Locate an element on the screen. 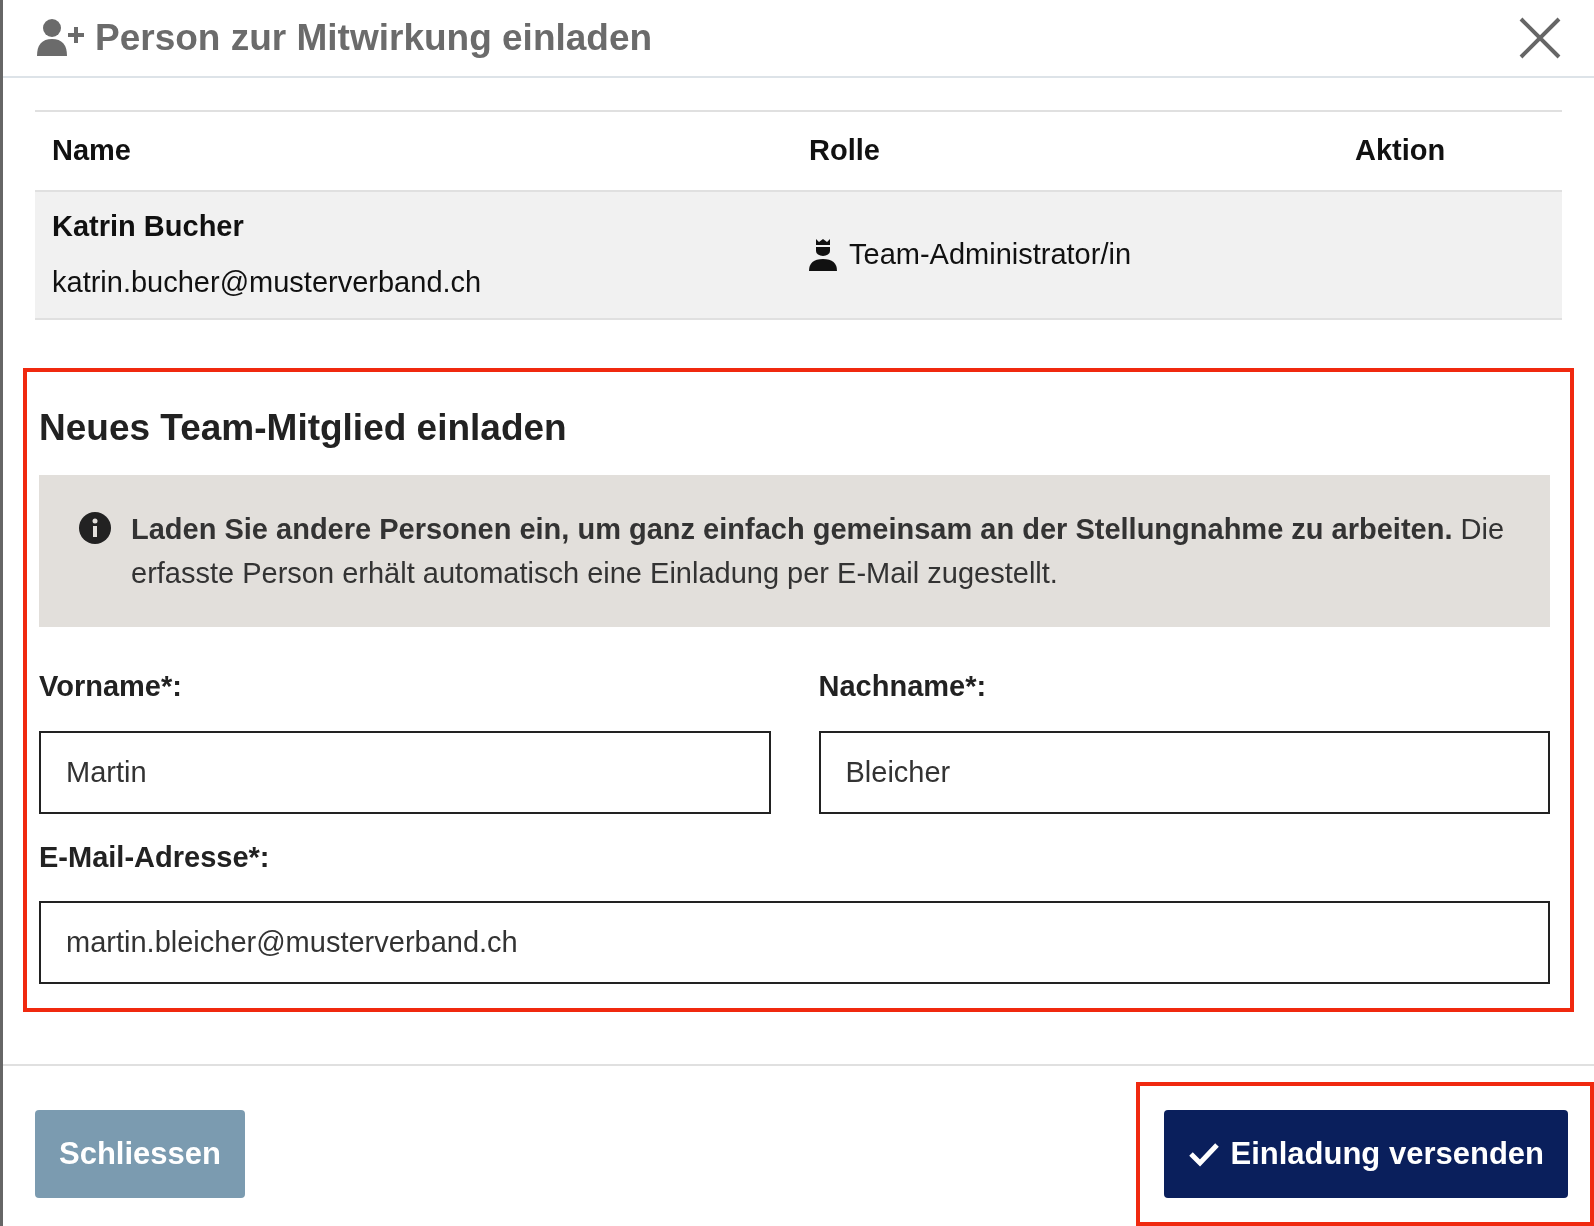  close-icon is located at coordinates (1540, 37).